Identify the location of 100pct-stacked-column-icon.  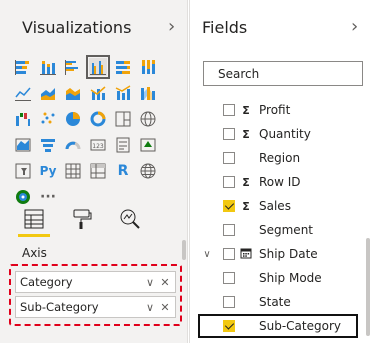
(148, 67).